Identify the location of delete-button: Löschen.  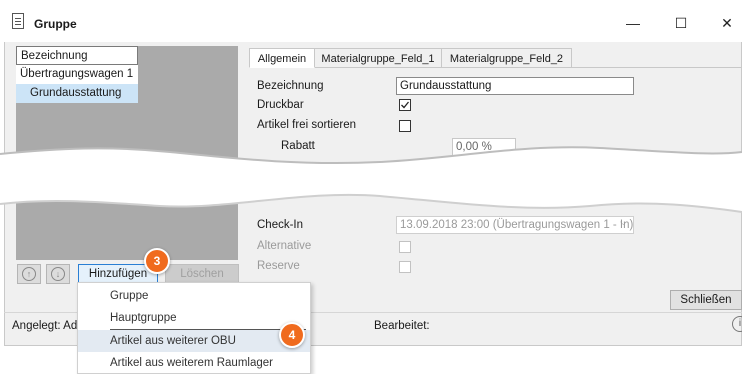
(202, 274).